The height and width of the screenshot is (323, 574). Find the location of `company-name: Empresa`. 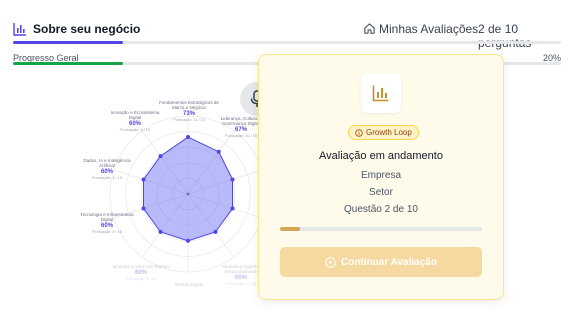

company-name: Empresa is located at coordinates (380, 175).